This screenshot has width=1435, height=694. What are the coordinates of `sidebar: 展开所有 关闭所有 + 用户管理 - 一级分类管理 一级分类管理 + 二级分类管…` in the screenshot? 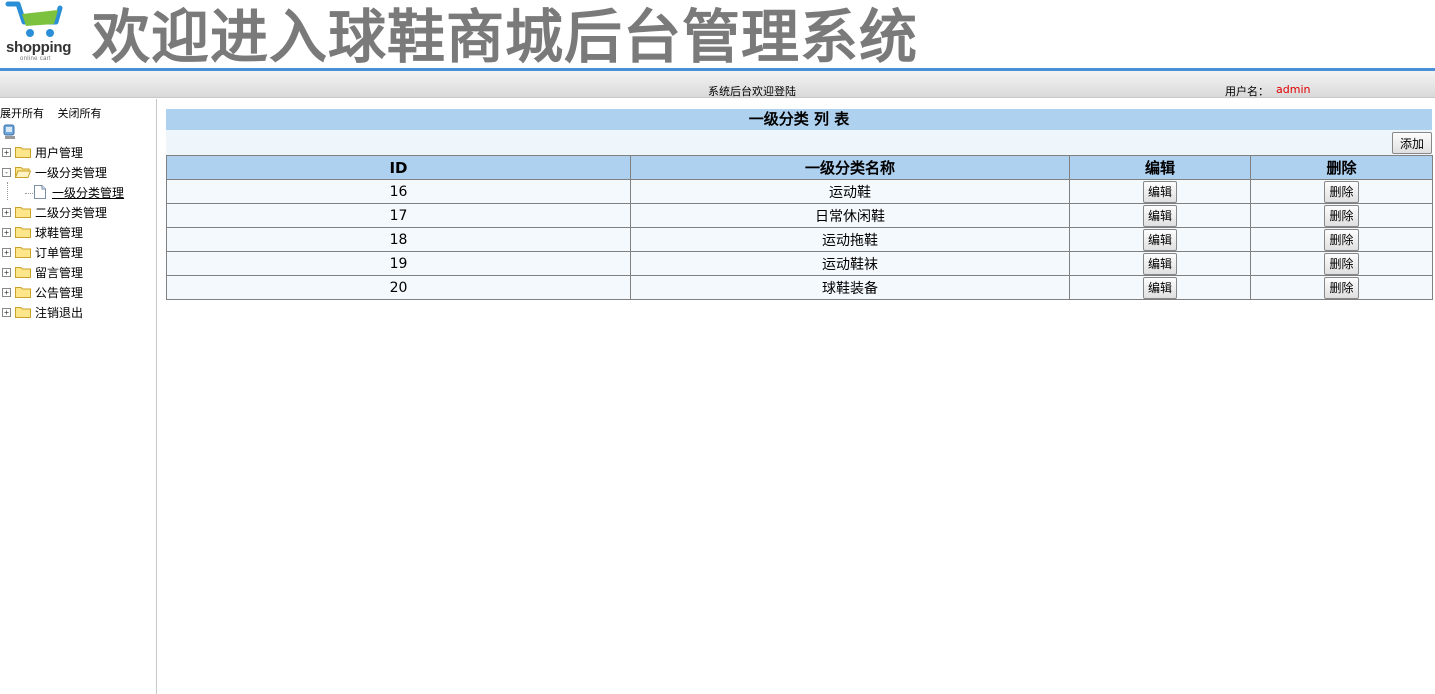 It's located at (78, 396).